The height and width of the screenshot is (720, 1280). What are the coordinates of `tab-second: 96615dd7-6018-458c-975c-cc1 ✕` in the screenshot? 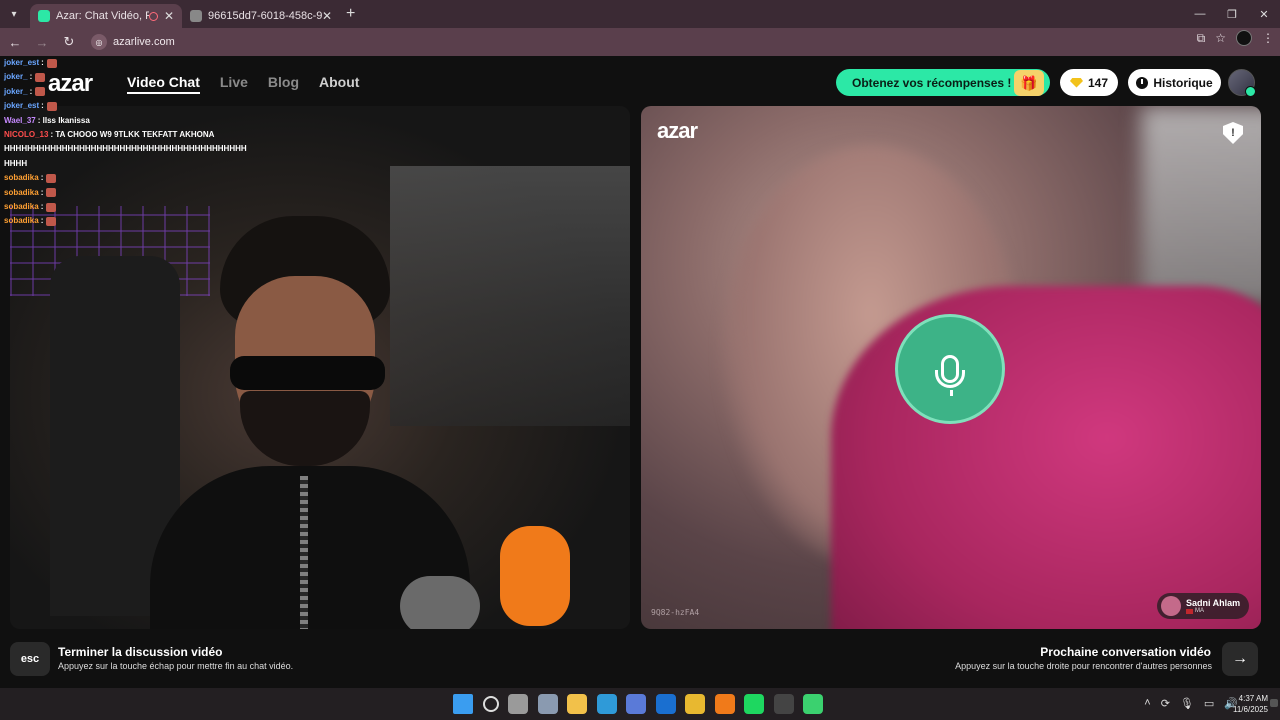 It's located at (261, 16).